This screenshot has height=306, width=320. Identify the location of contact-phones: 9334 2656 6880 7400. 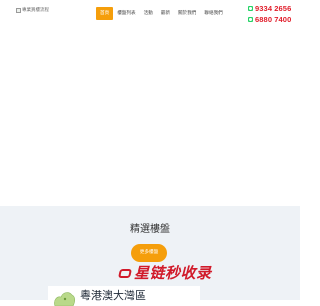
(269, 14).